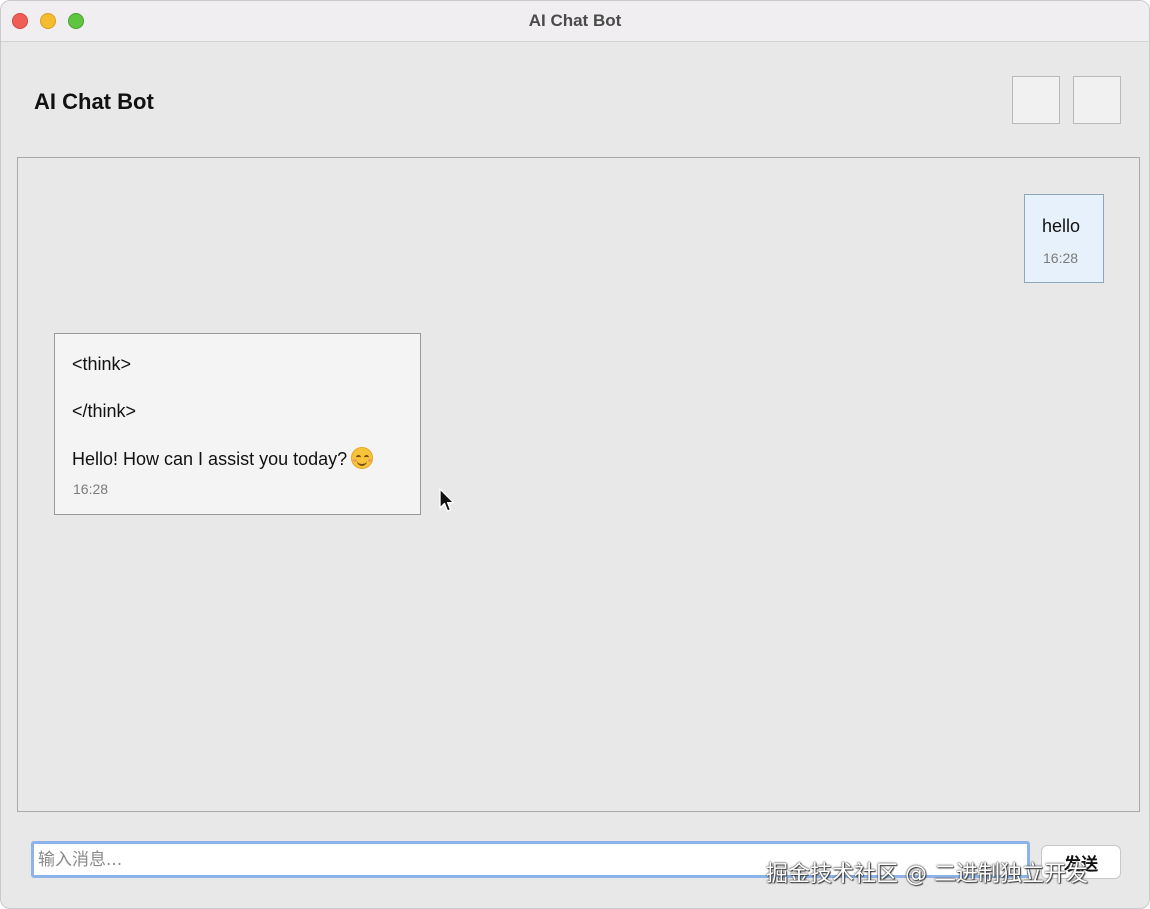 Image resolution: width=1150 pixels, height=909 pixels. What do you see at coordinates (362, 458) in the screenshot?
I see `smiling-face-emoji-icon` at bounding box center [362, 458].